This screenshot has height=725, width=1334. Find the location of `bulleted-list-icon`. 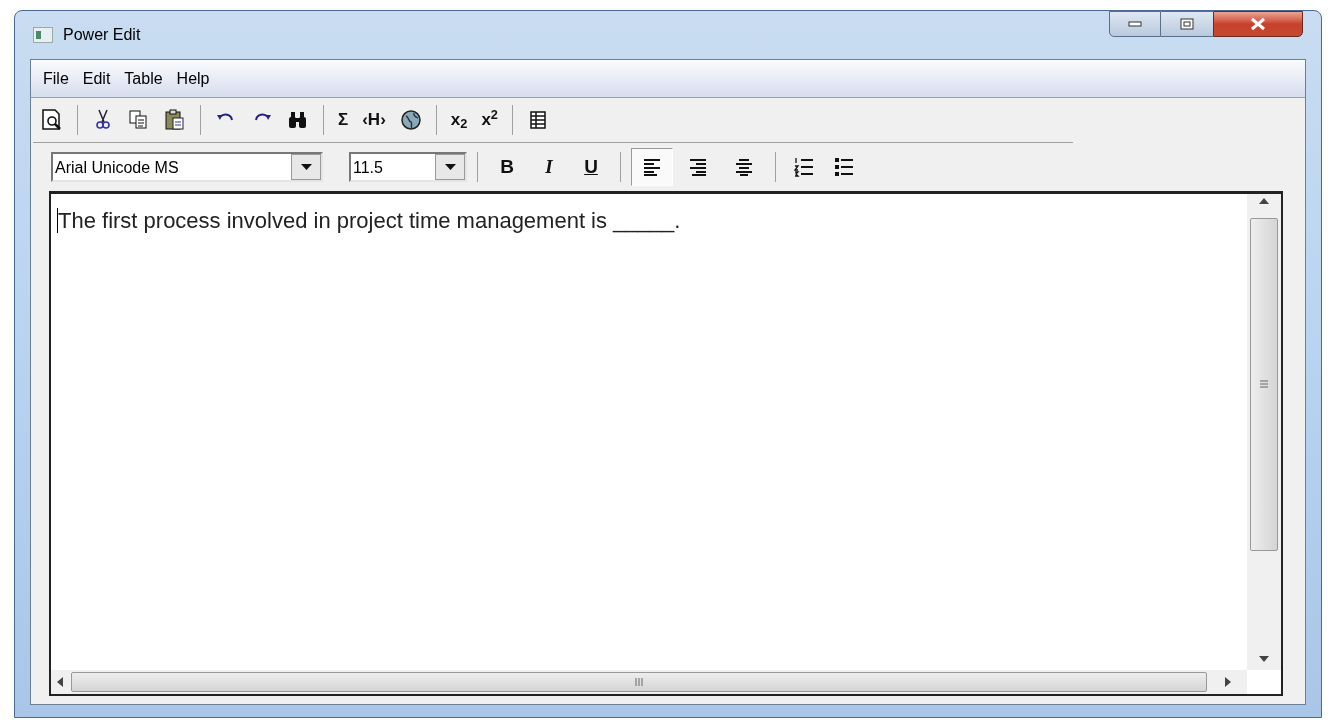

bulleted-list-icon is located at coordinates (844, 167).